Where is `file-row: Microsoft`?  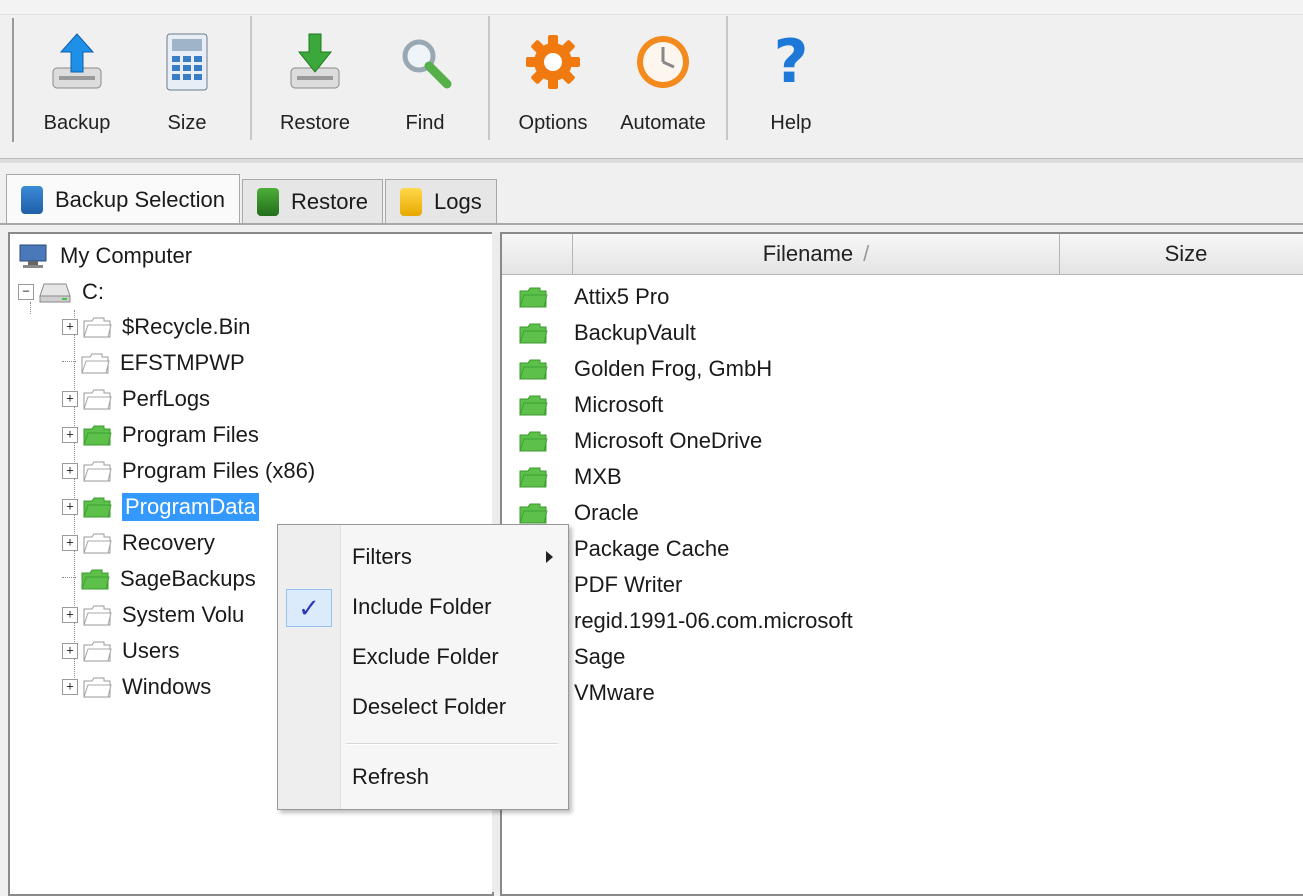
file-row: Microsoft is located at coordinates (590, 405).